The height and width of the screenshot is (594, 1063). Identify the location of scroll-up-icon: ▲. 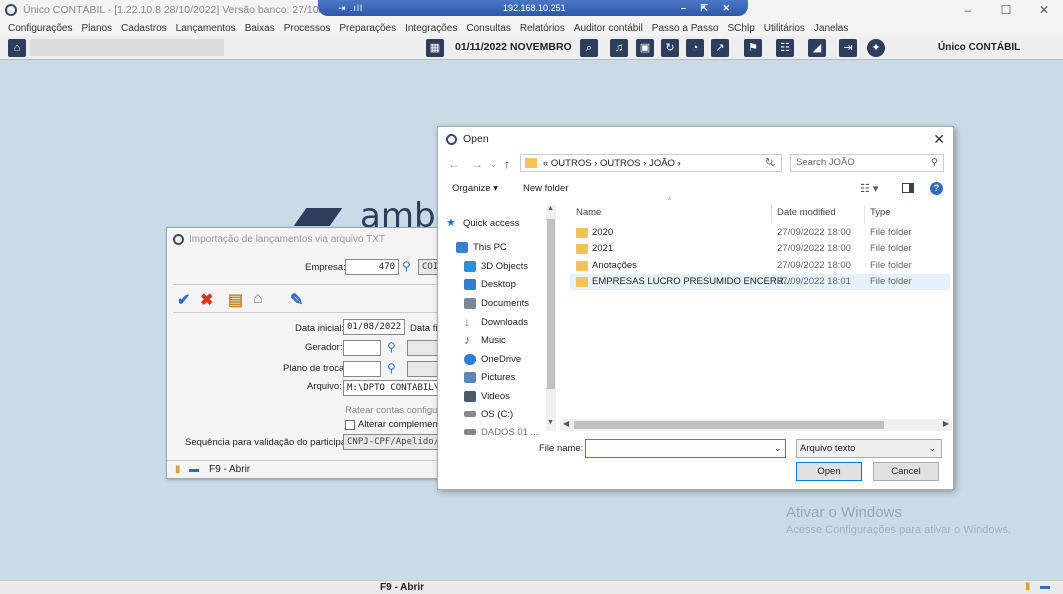
(550, 208).